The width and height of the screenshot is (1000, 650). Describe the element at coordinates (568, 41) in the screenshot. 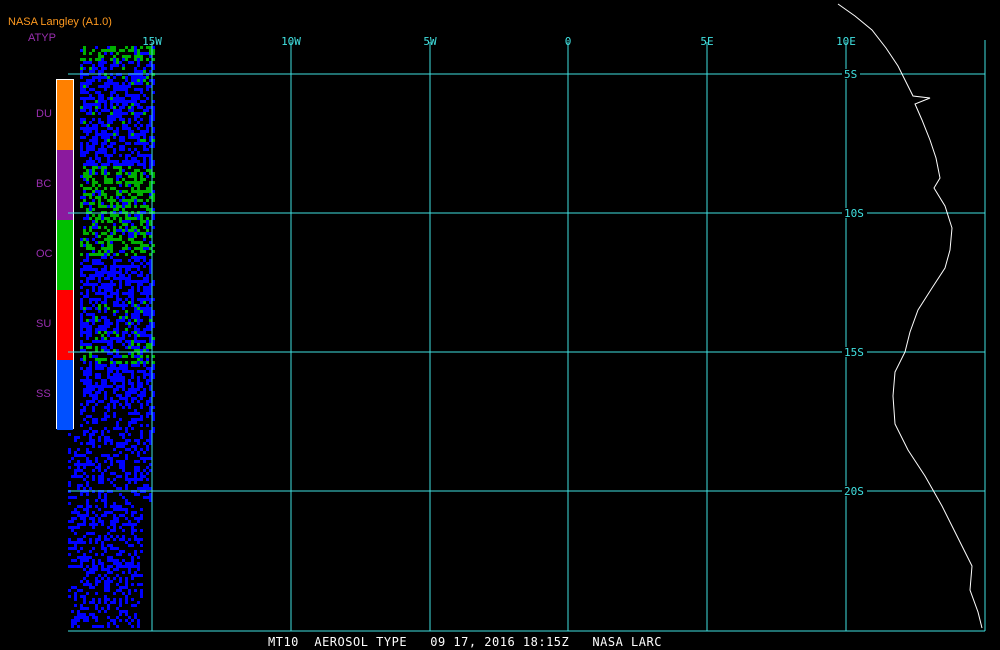

I see `lon-label: 0` at that location.